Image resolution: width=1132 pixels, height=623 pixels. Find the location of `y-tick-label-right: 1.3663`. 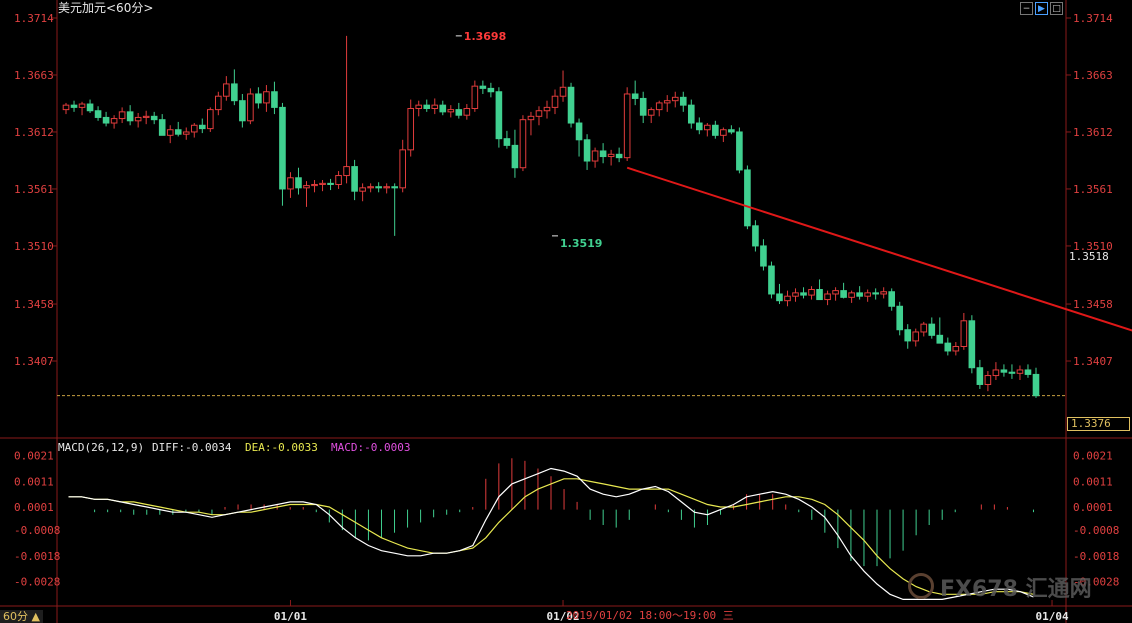

y-tick-label-right: 1.3663 is located at coordinates (1093, 75).